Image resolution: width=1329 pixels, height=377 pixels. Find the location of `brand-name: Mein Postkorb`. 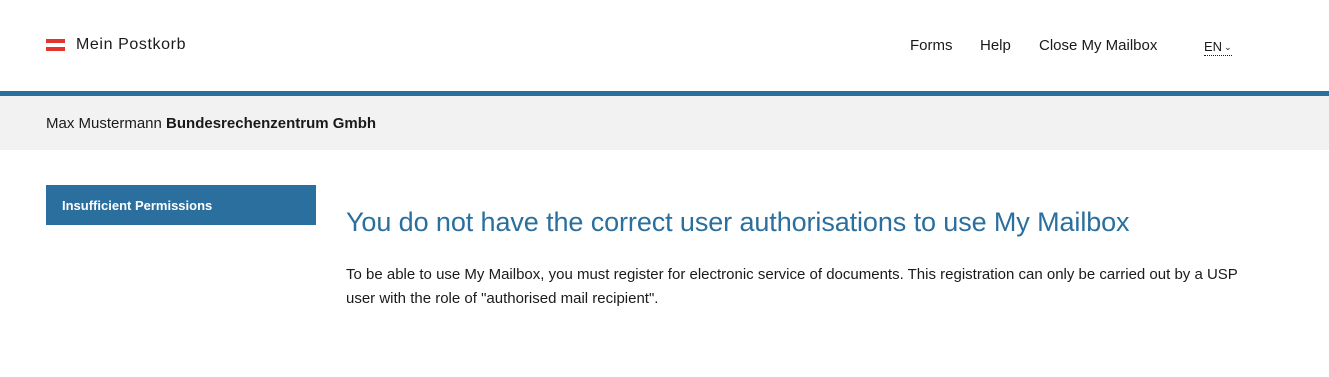

brand-name: Mein Postkorb is located at coordinates (131, 44).